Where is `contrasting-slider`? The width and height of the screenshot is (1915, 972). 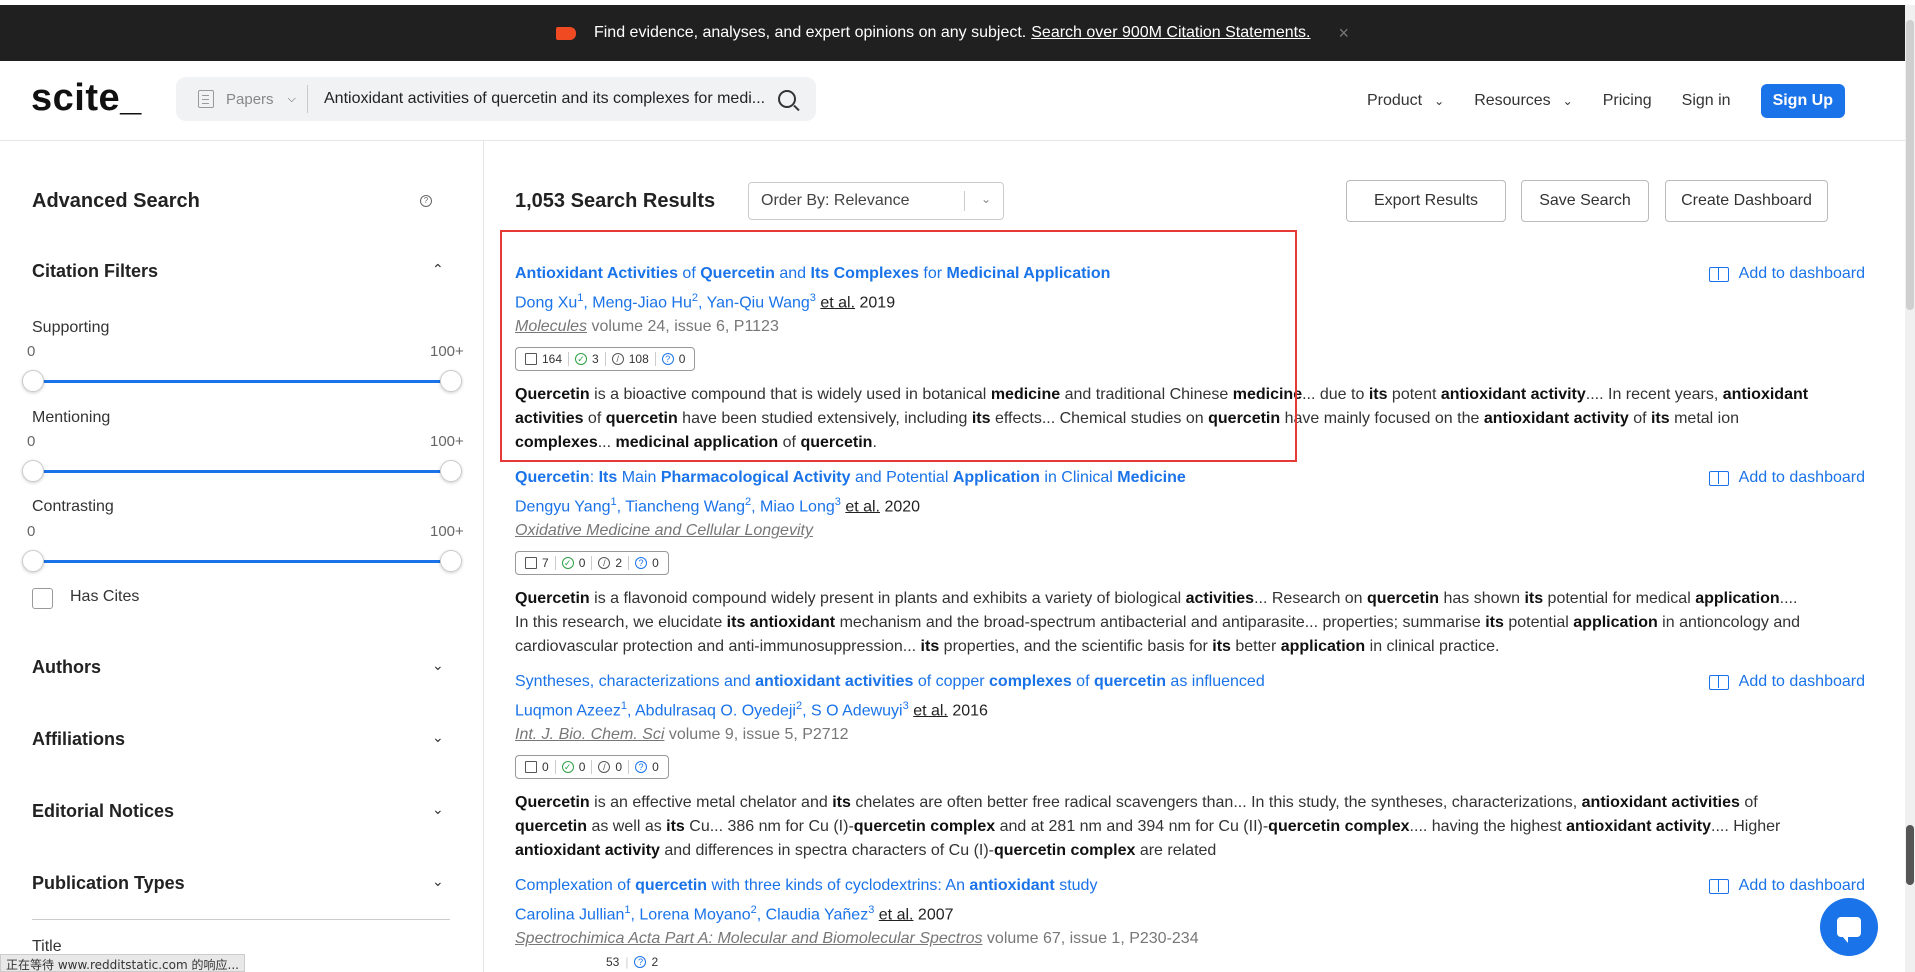 contrasting-slider is located at coordinates (242, 561).